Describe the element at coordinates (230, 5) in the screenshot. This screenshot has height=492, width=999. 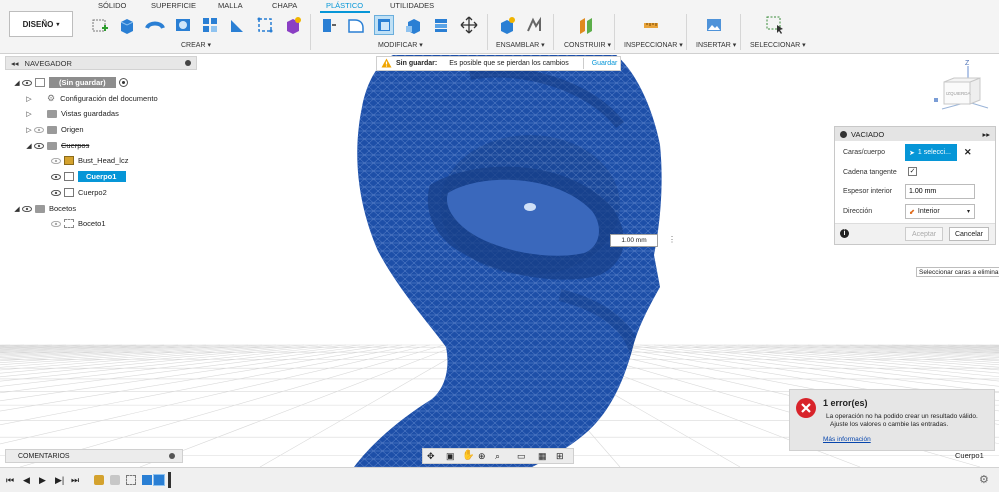
I see `tab-mesh: MALLA` at that location.